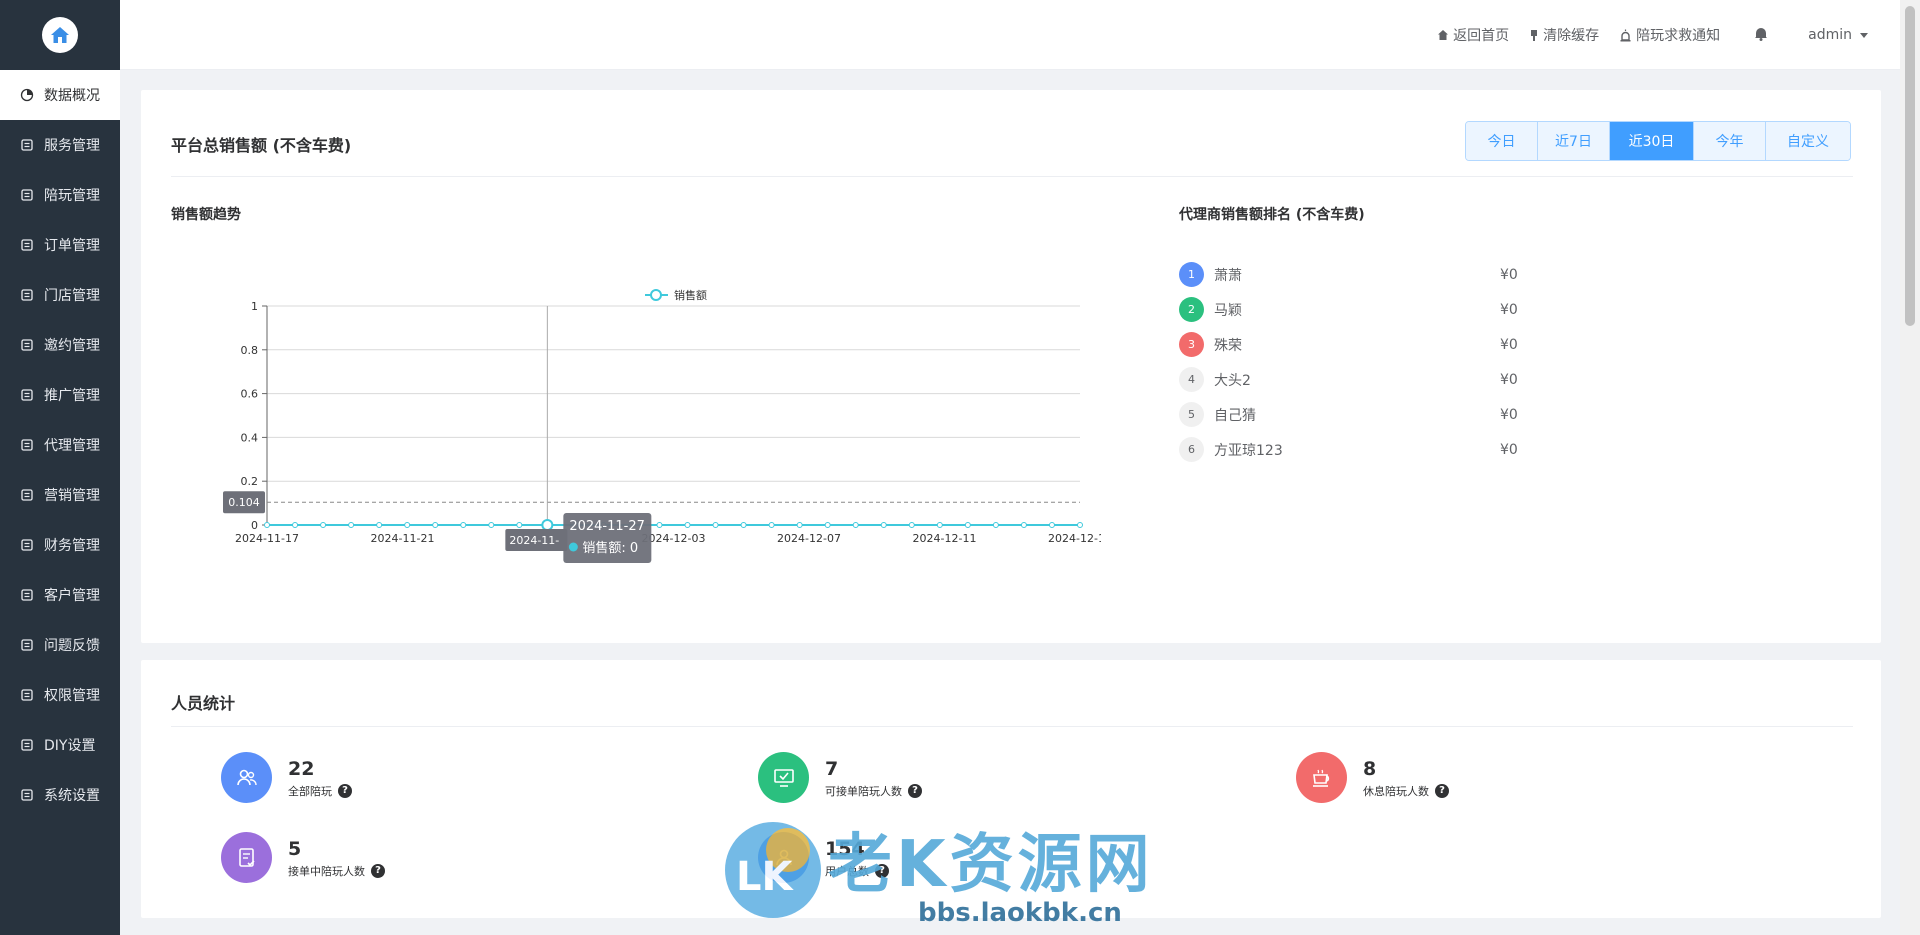  I want to click on sidebar-item-1: 服务管理, so click(60, 145).